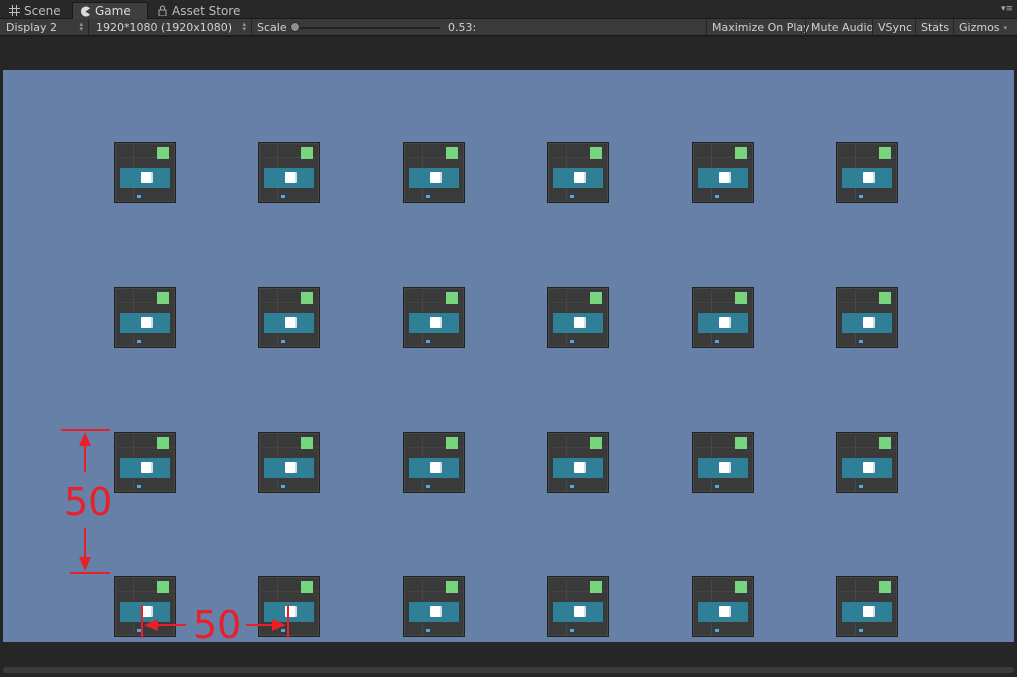 This screenshot has height=677, width=1017. What do you see at coordinates (366, 28) in the screenshot?
I see `scale-slider-track` at bounding box center [366, 28].